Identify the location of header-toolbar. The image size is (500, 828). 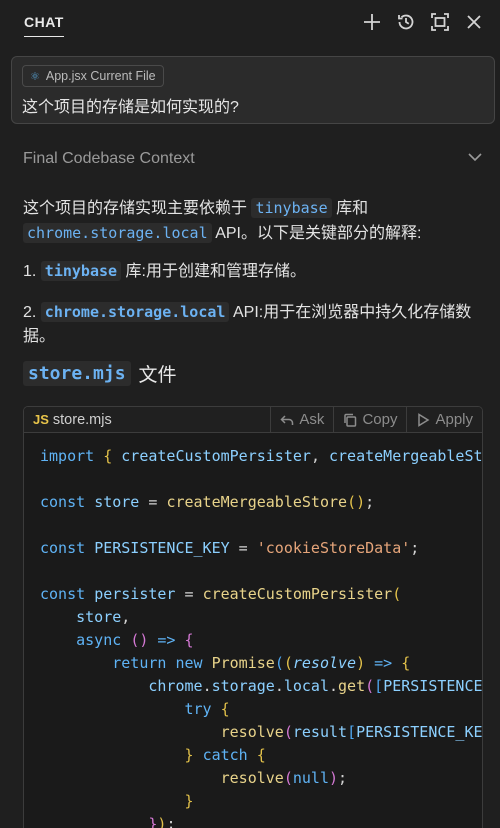
(423, 22).